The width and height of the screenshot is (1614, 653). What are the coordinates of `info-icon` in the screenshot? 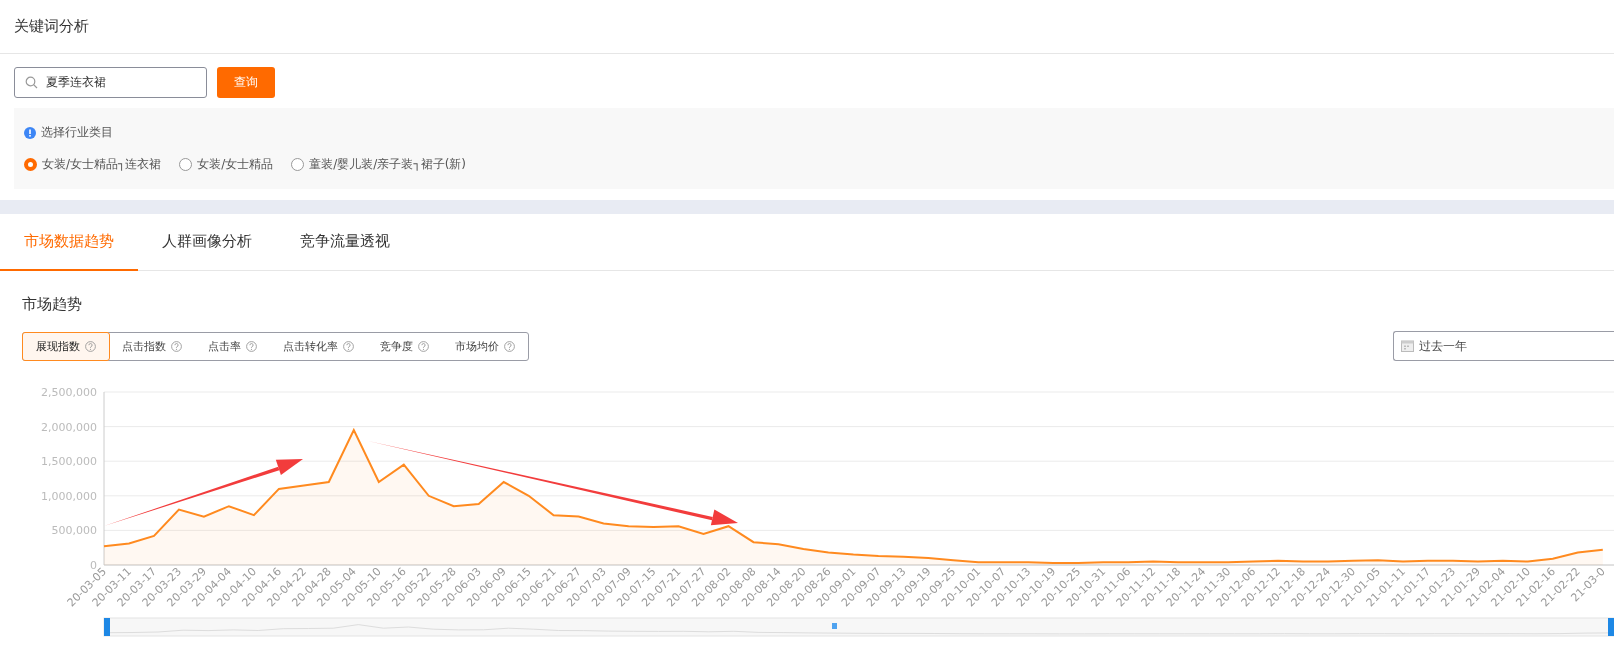 It's located at (30, 132).